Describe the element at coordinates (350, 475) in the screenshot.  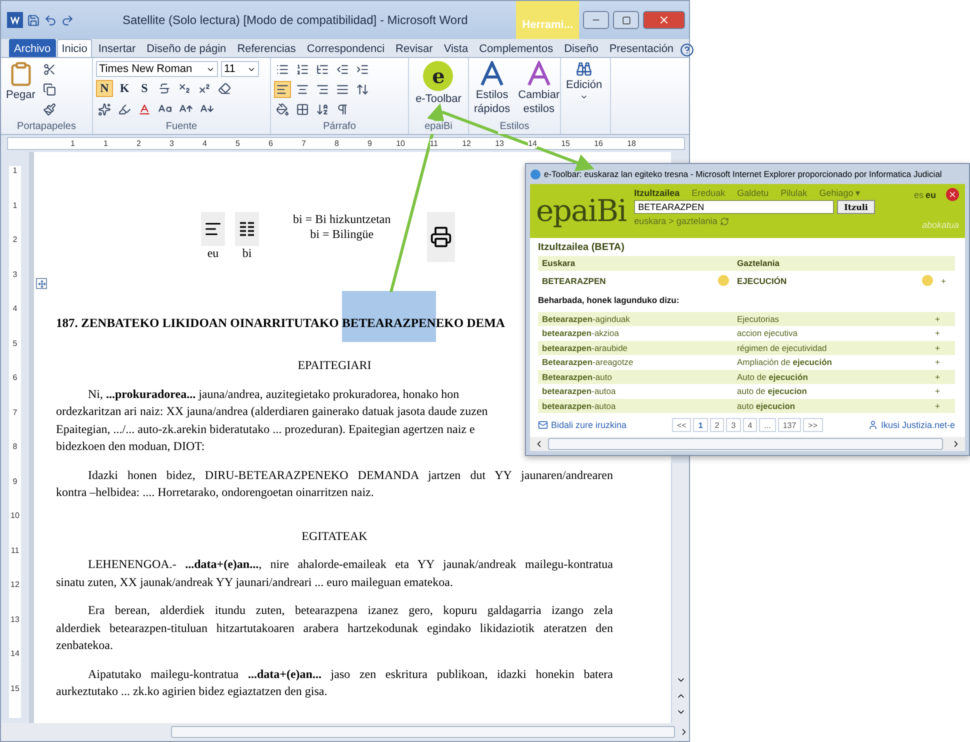
I see `text-line: Idazki honen bidez, DIRU-BETEARAZPENEKO DEMANDA jartzen dut YY jaunaren/andrearen` at that location.